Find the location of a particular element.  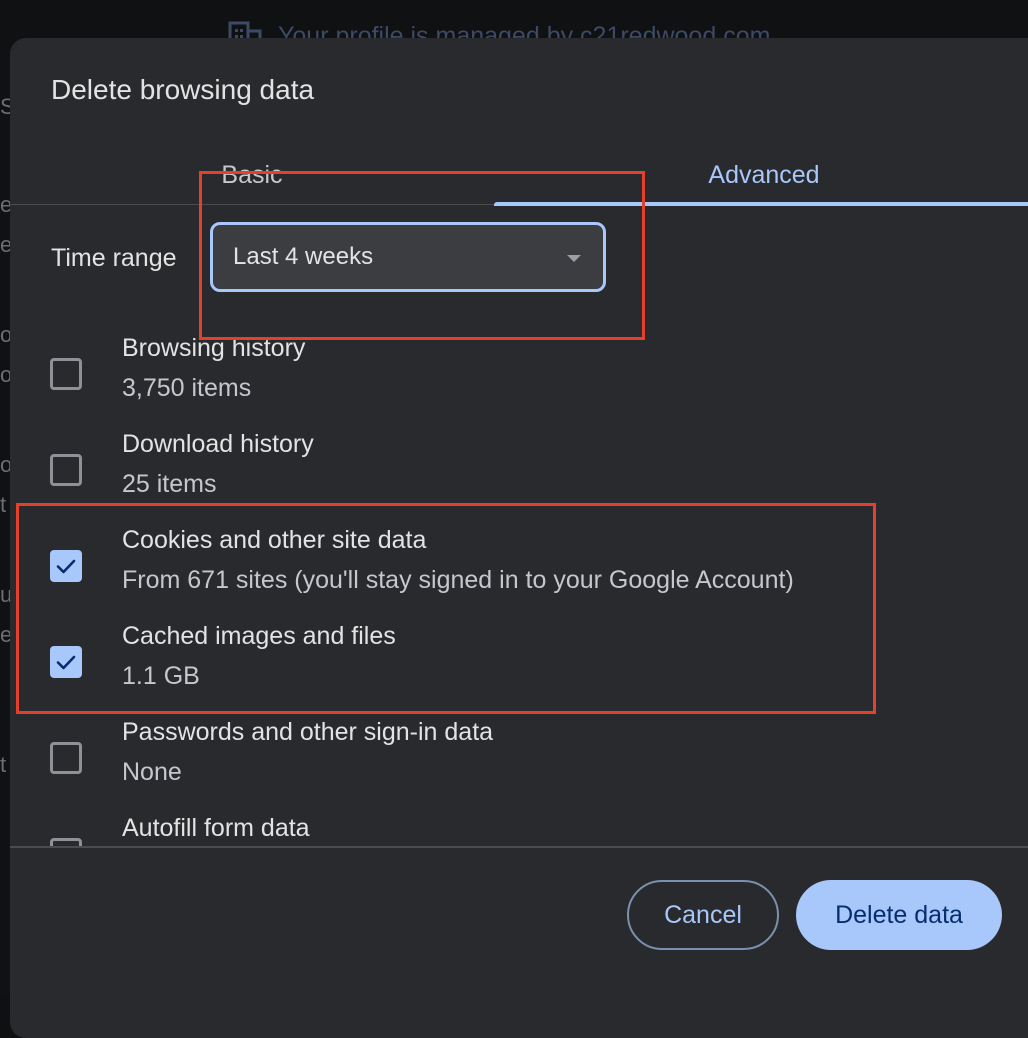

item-subtitle: 3,750 items is located at coordinates (187, 388).